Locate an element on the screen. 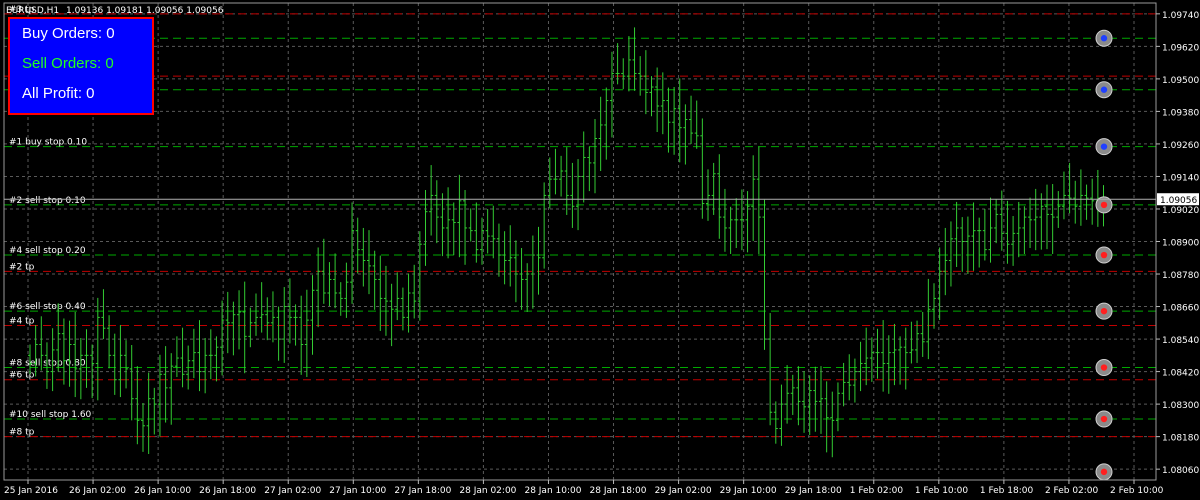 This screenshot has height=500, width=1200. time-label: 27 Jan 02:00 is located at coordinates (292, 491).